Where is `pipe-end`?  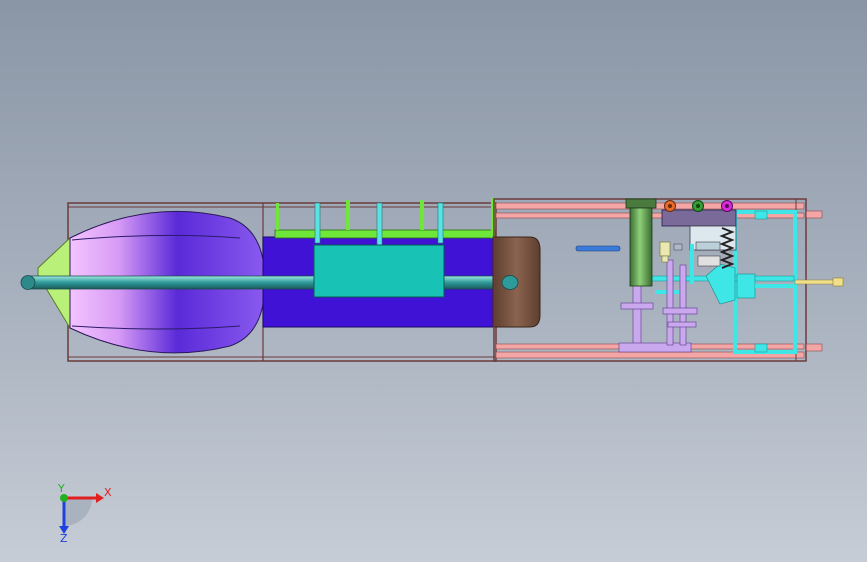
pipe-end is located at coordinates (510, 282).